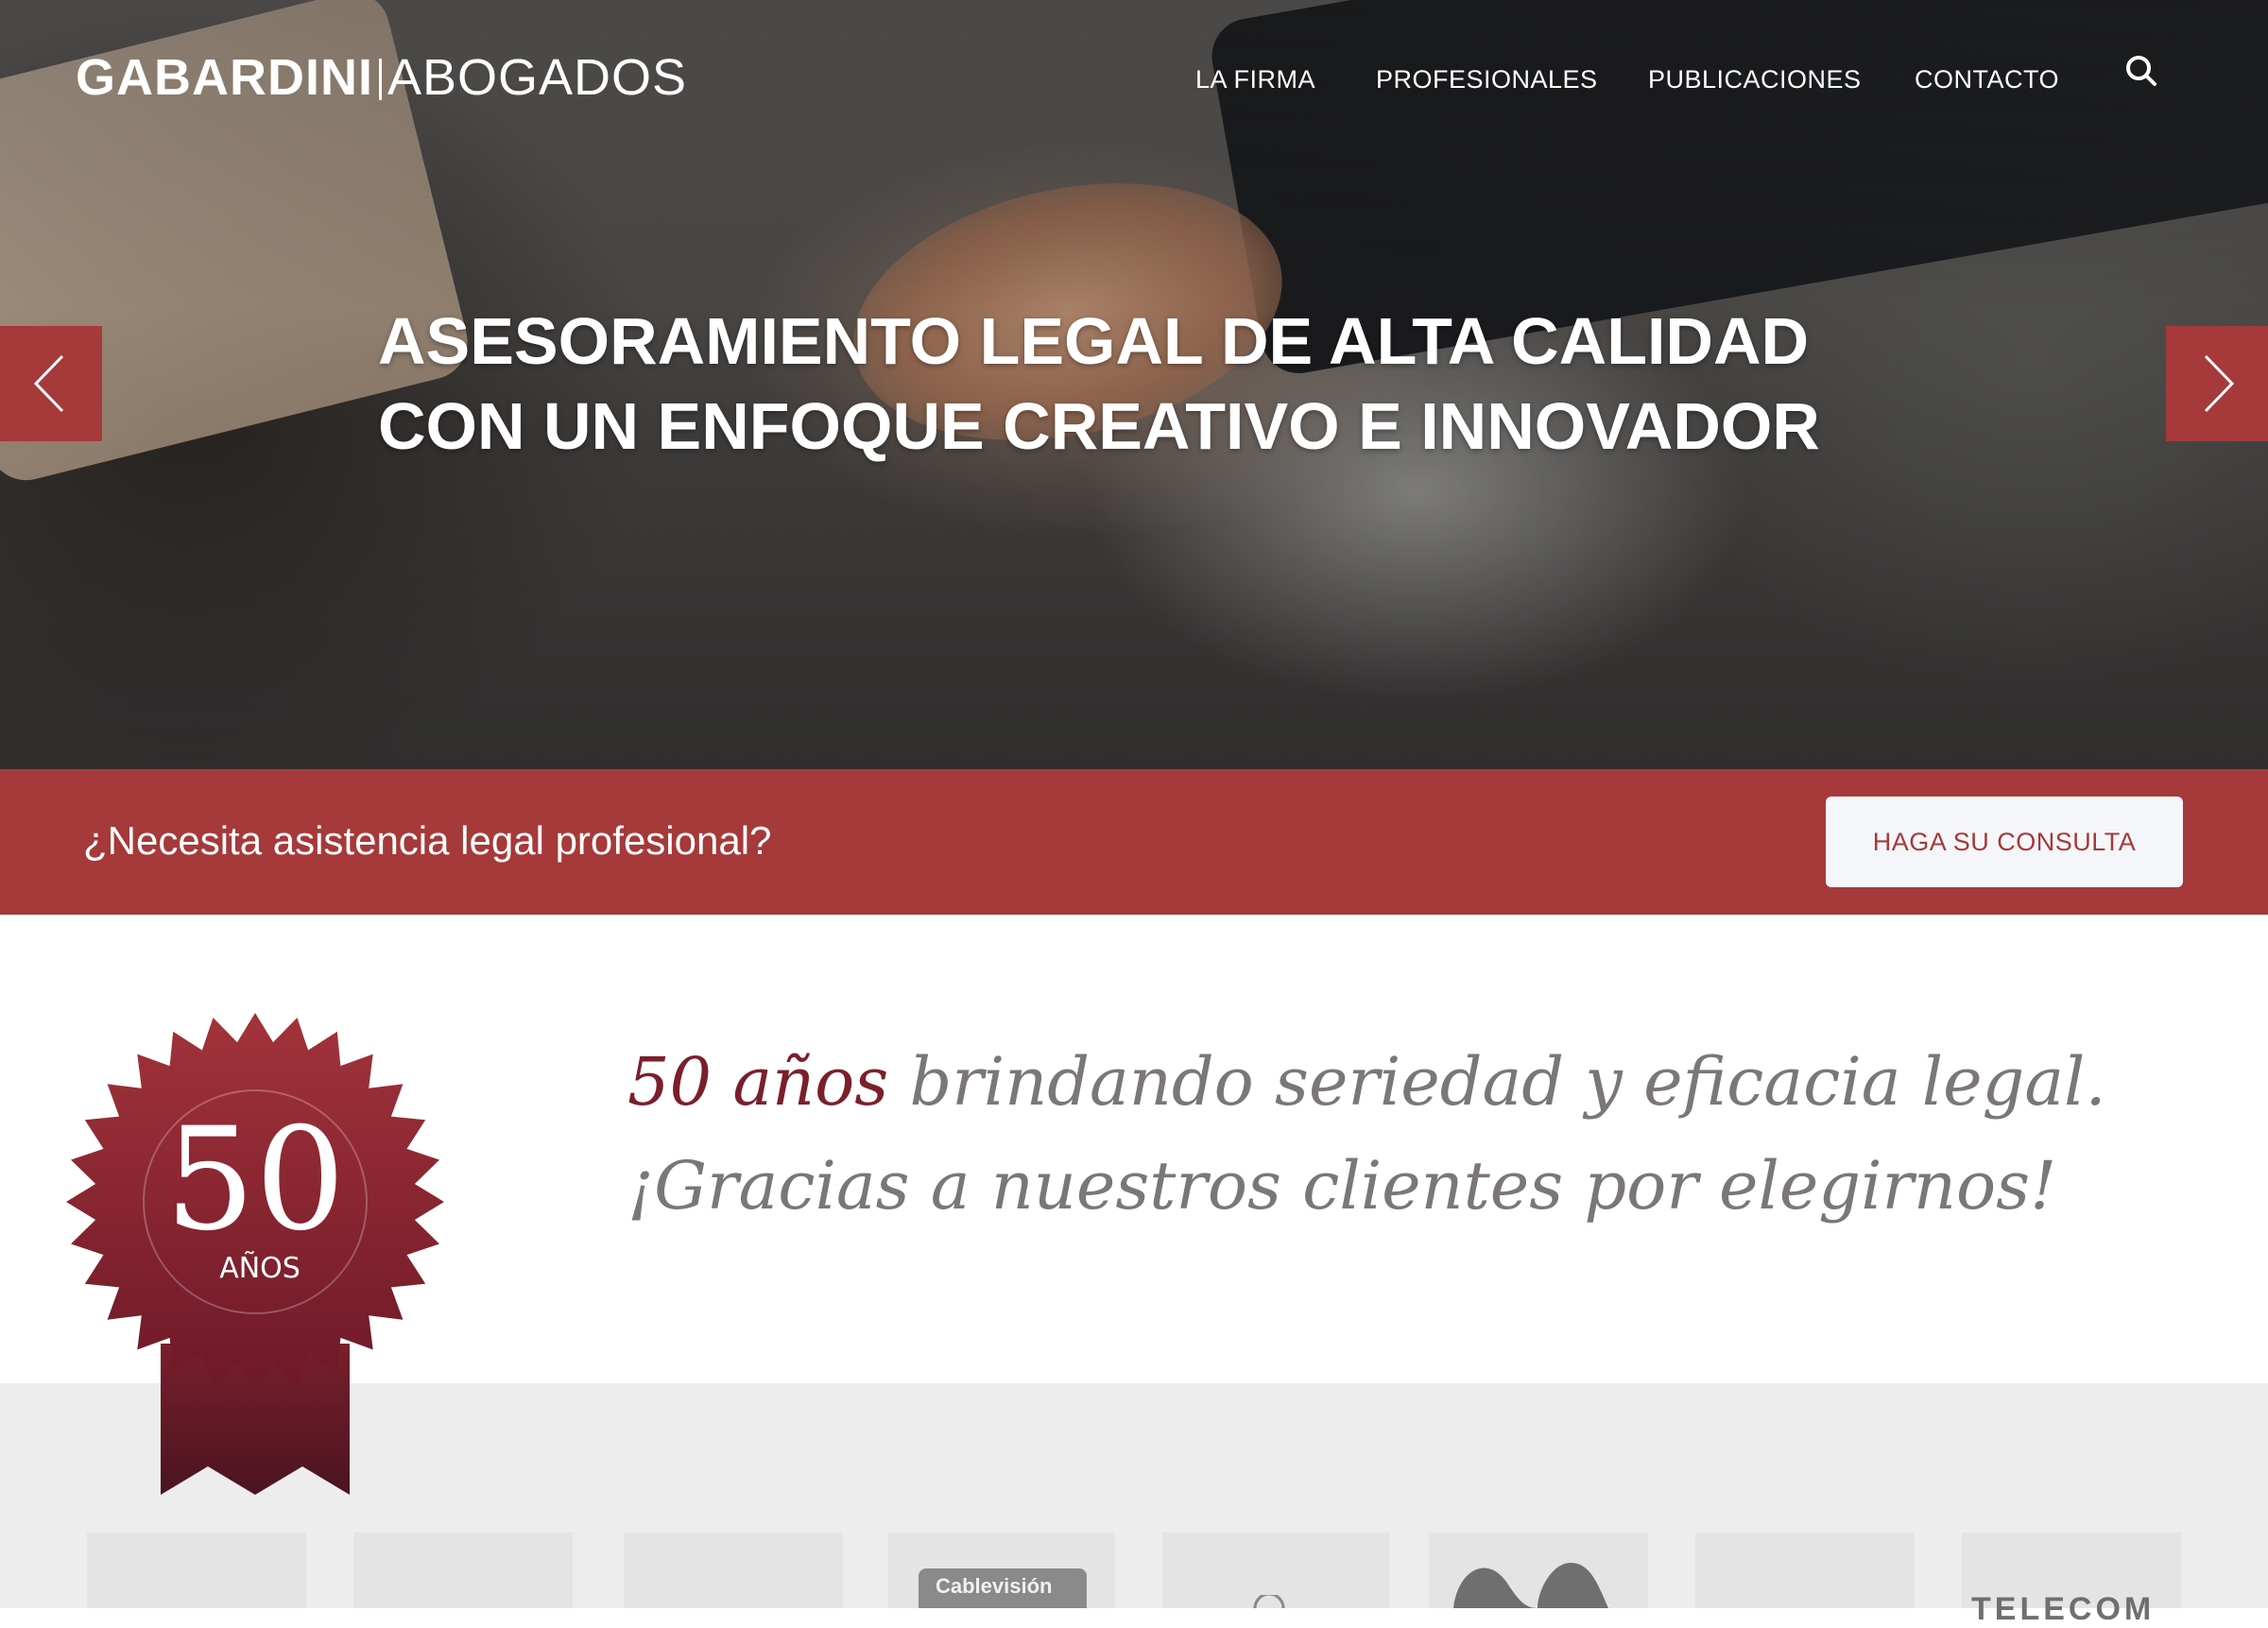 Image resolution: width=2268 pixels, height=1628 pixels. I want to click on search-button, so click(2141, 72).